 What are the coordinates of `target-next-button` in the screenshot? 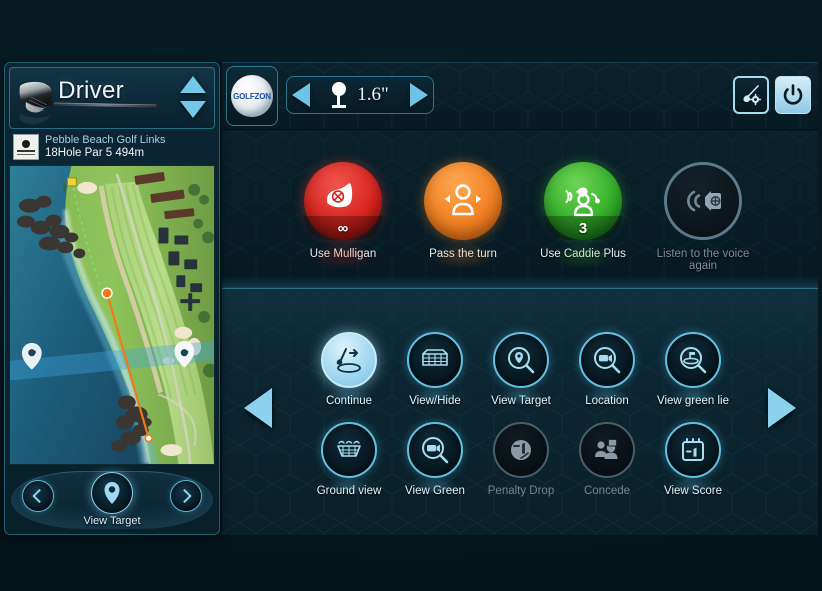 It's located at (186, 496).